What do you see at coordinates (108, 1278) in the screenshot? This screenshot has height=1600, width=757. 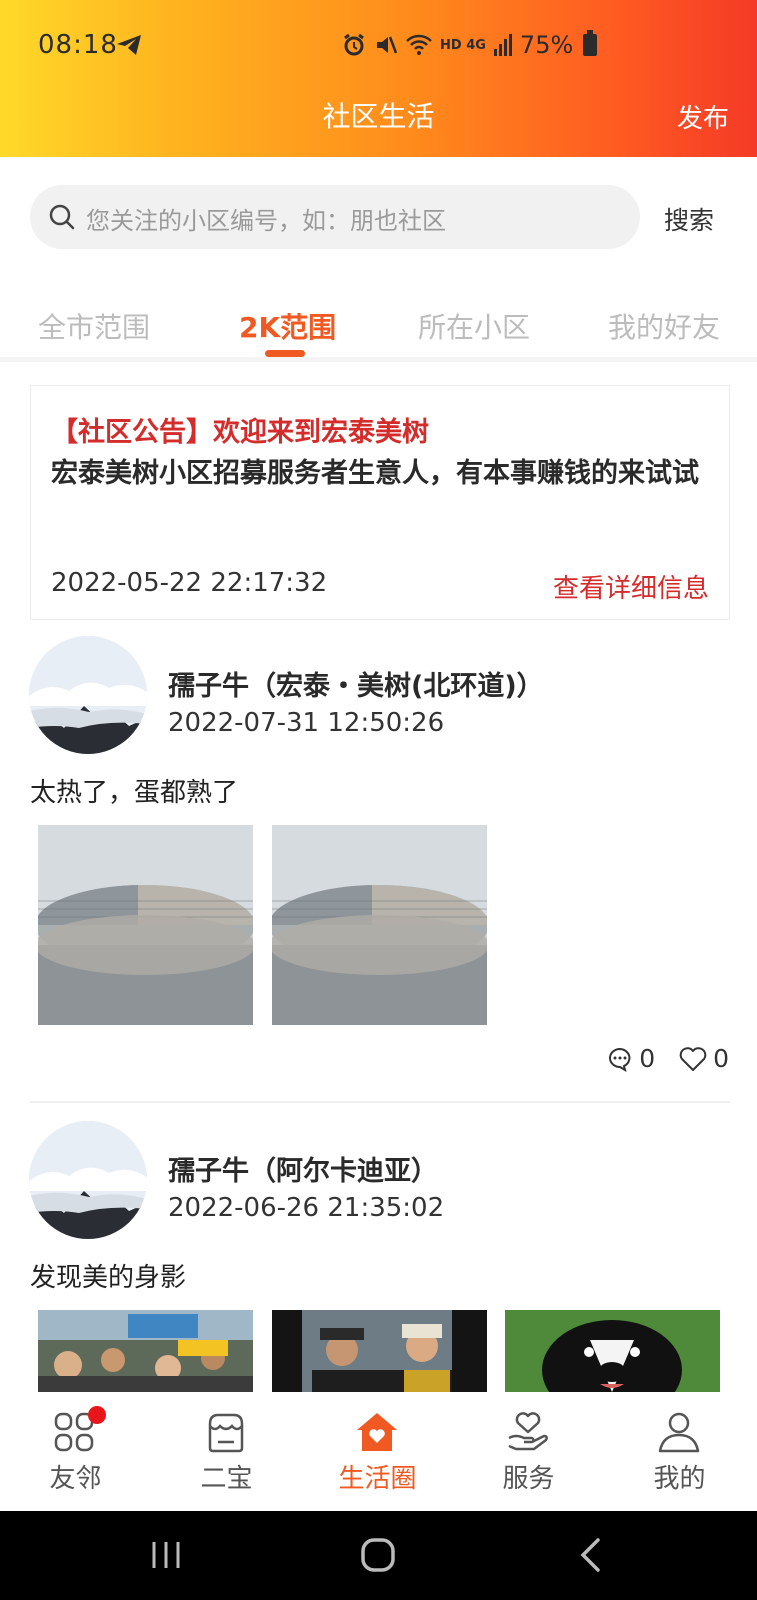 I see `post-text: 发现美的身影` at bounding box center [108, 1278].